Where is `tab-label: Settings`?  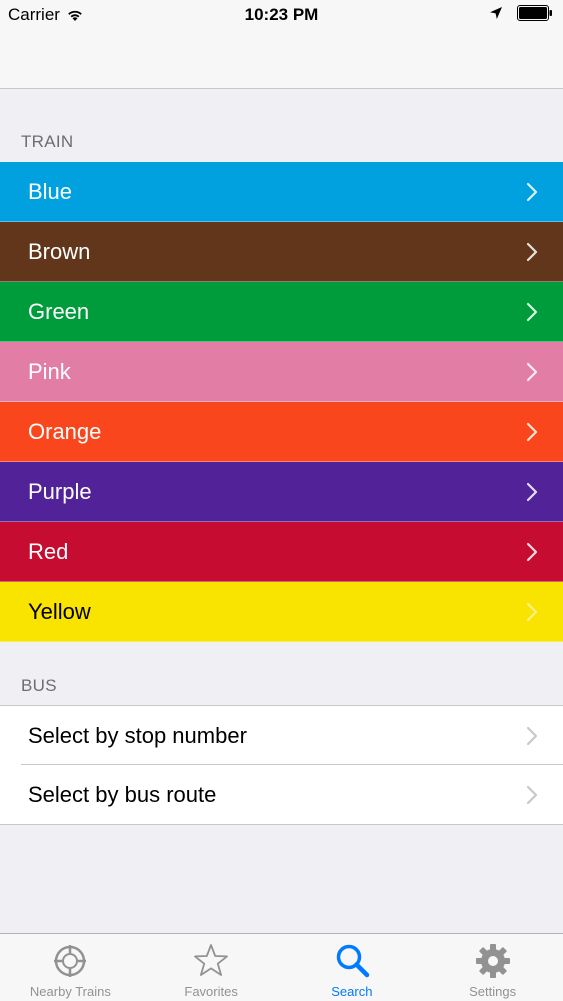
tab-label: Settings is located at coordinates (493, 991).